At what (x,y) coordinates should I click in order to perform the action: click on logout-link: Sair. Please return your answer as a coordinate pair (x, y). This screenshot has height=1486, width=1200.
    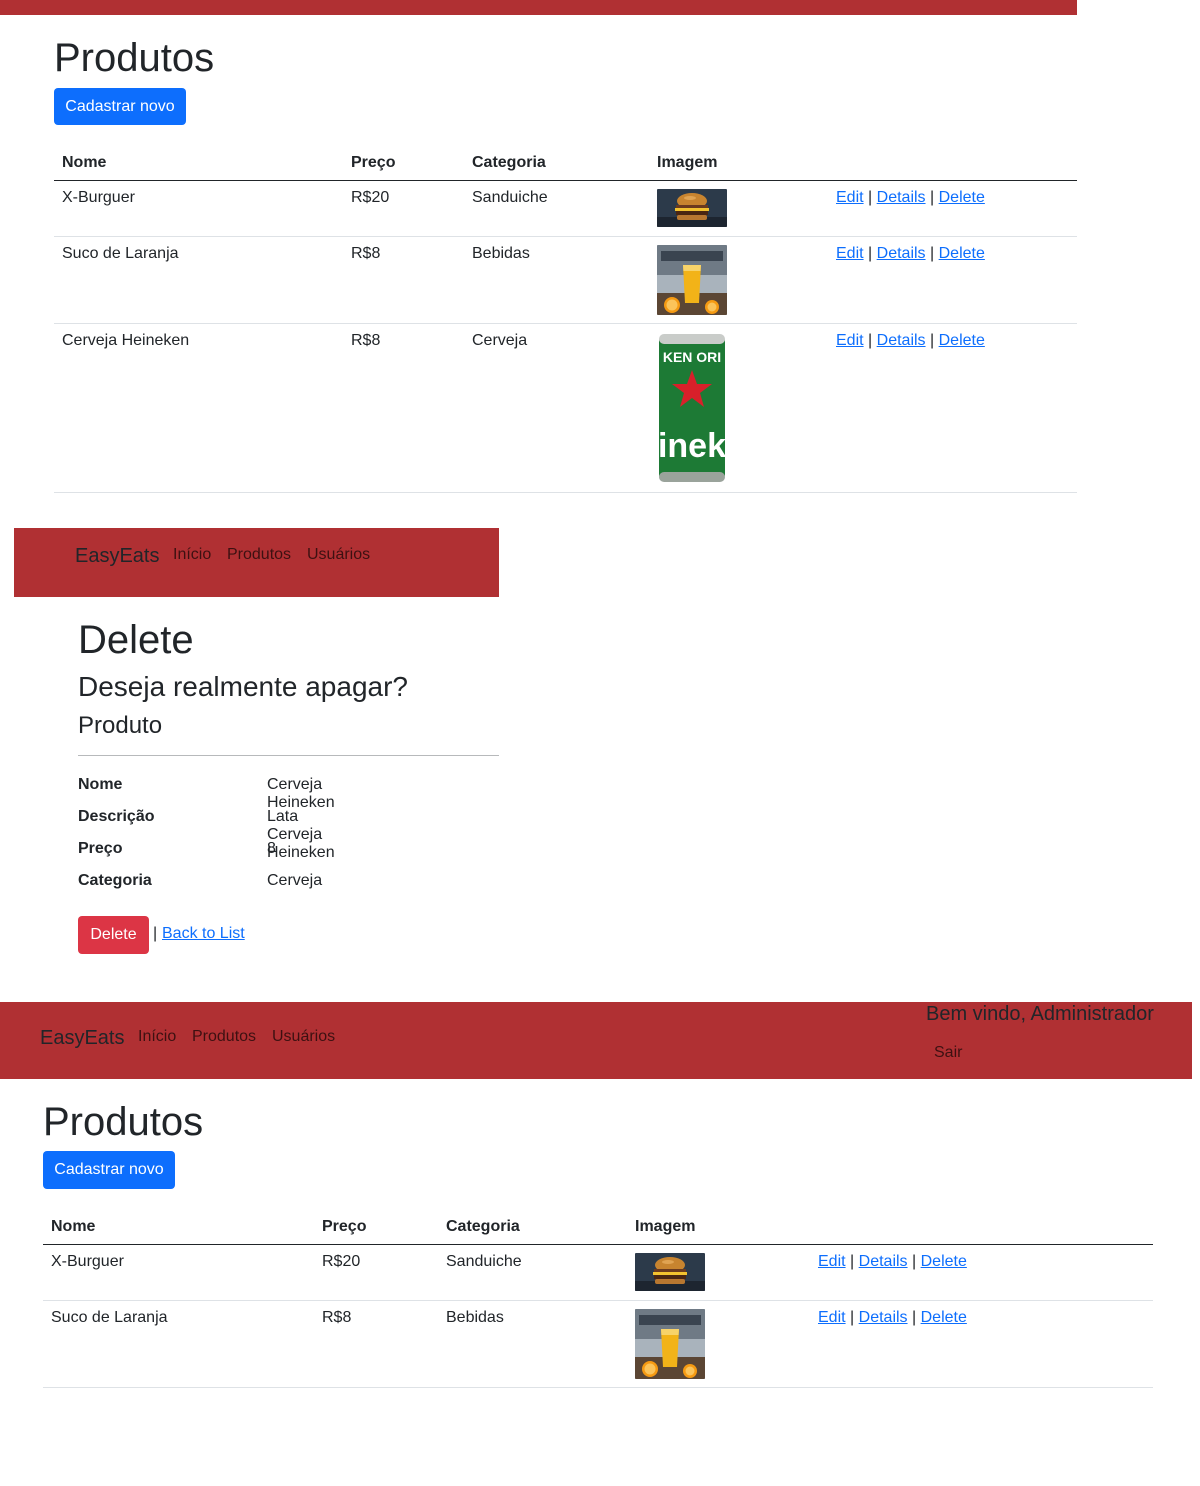
    Looking at the image, I should click on (948, 1053).